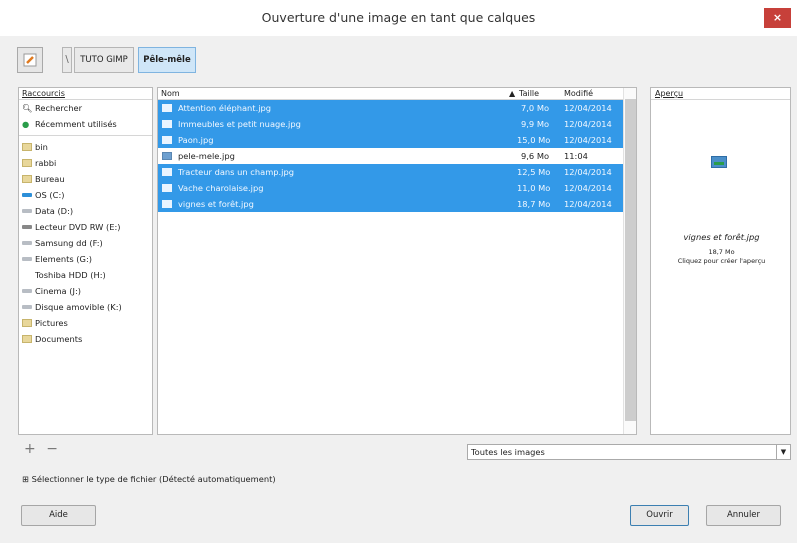 The height and width of the screenshot is (543, 797). I want to click on file-list-scrollbar, so click(629, 261).